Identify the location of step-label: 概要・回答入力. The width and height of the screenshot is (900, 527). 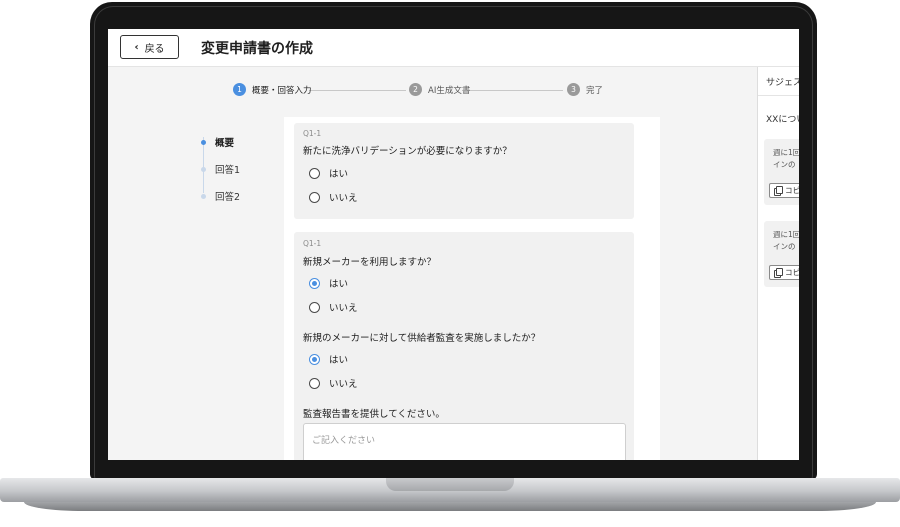
(282, 90).